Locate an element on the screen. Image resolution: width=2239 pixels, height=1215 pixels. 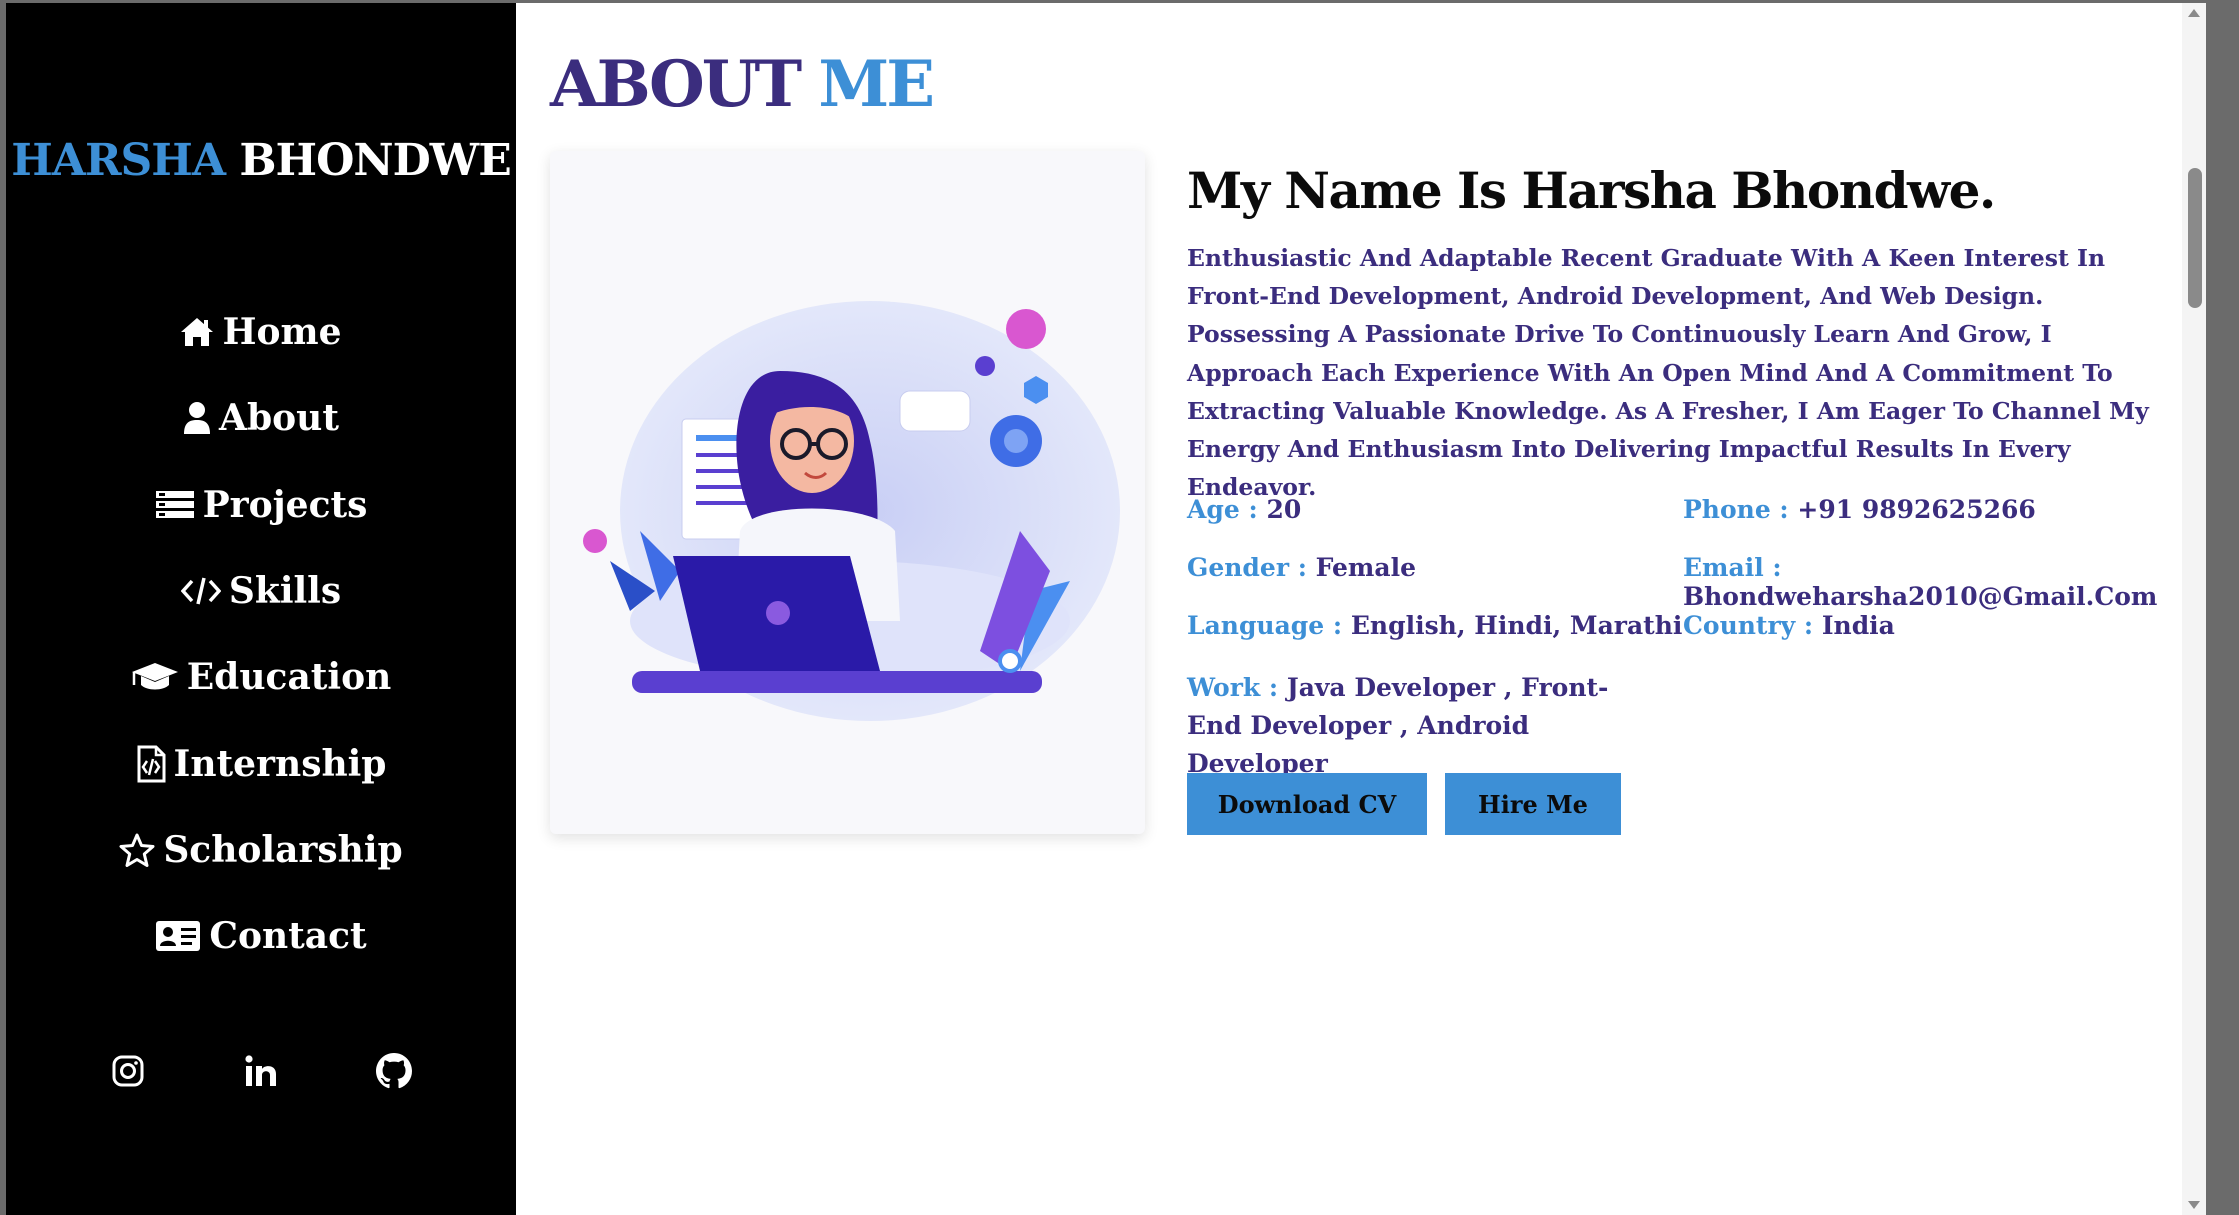
info-label: Work : is located at coordinates (1233, 687).